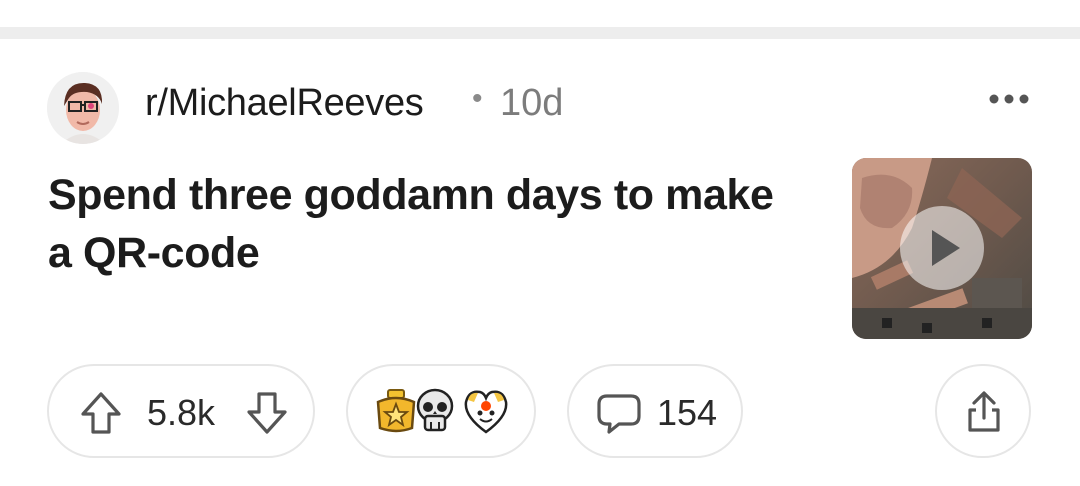  I want to click on play-button, so click(942, 248).